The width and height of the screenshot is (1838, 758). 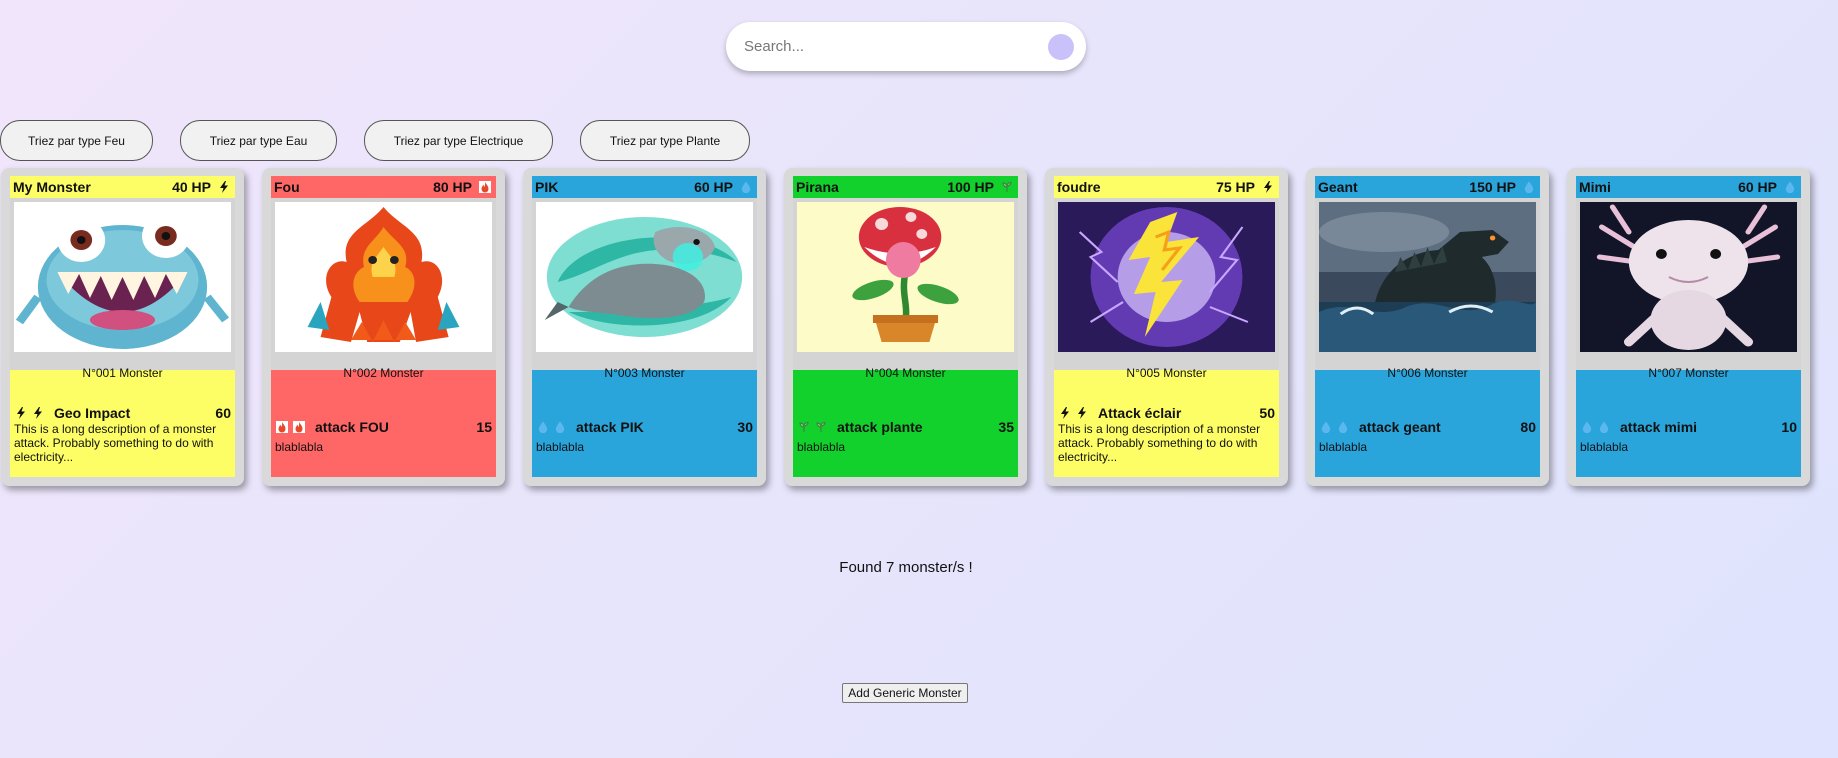 What do you see at coordinates (1166, 373) in the screenshot?
I see `monster-number: N°005 Monster` at bounding box center [1166, 373].